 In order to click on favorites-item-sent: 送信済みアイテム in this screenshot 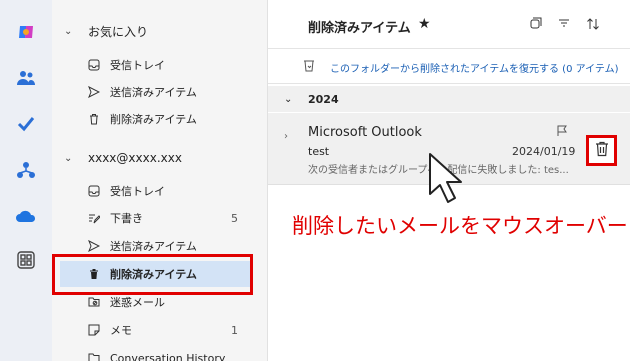, I will do `click(155, 92)`.